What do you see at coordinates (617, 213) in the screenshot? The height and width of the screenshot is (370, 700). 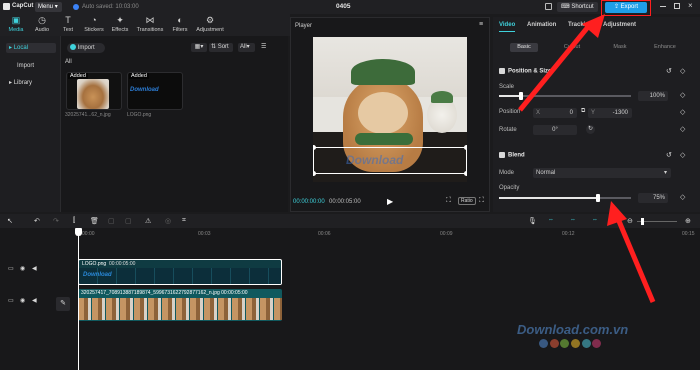 I see `arrow-to-opacity-head` at bounding box center [617, 213].